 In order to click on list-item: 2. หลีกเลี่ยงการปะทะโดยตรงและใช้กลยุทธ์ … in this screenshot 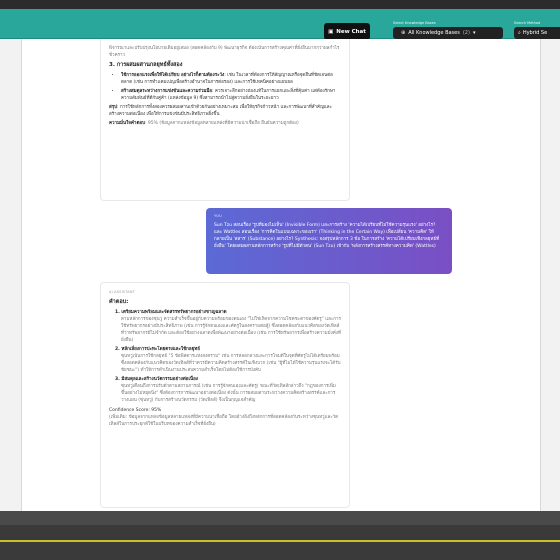, I will do `click(228, 360)`.